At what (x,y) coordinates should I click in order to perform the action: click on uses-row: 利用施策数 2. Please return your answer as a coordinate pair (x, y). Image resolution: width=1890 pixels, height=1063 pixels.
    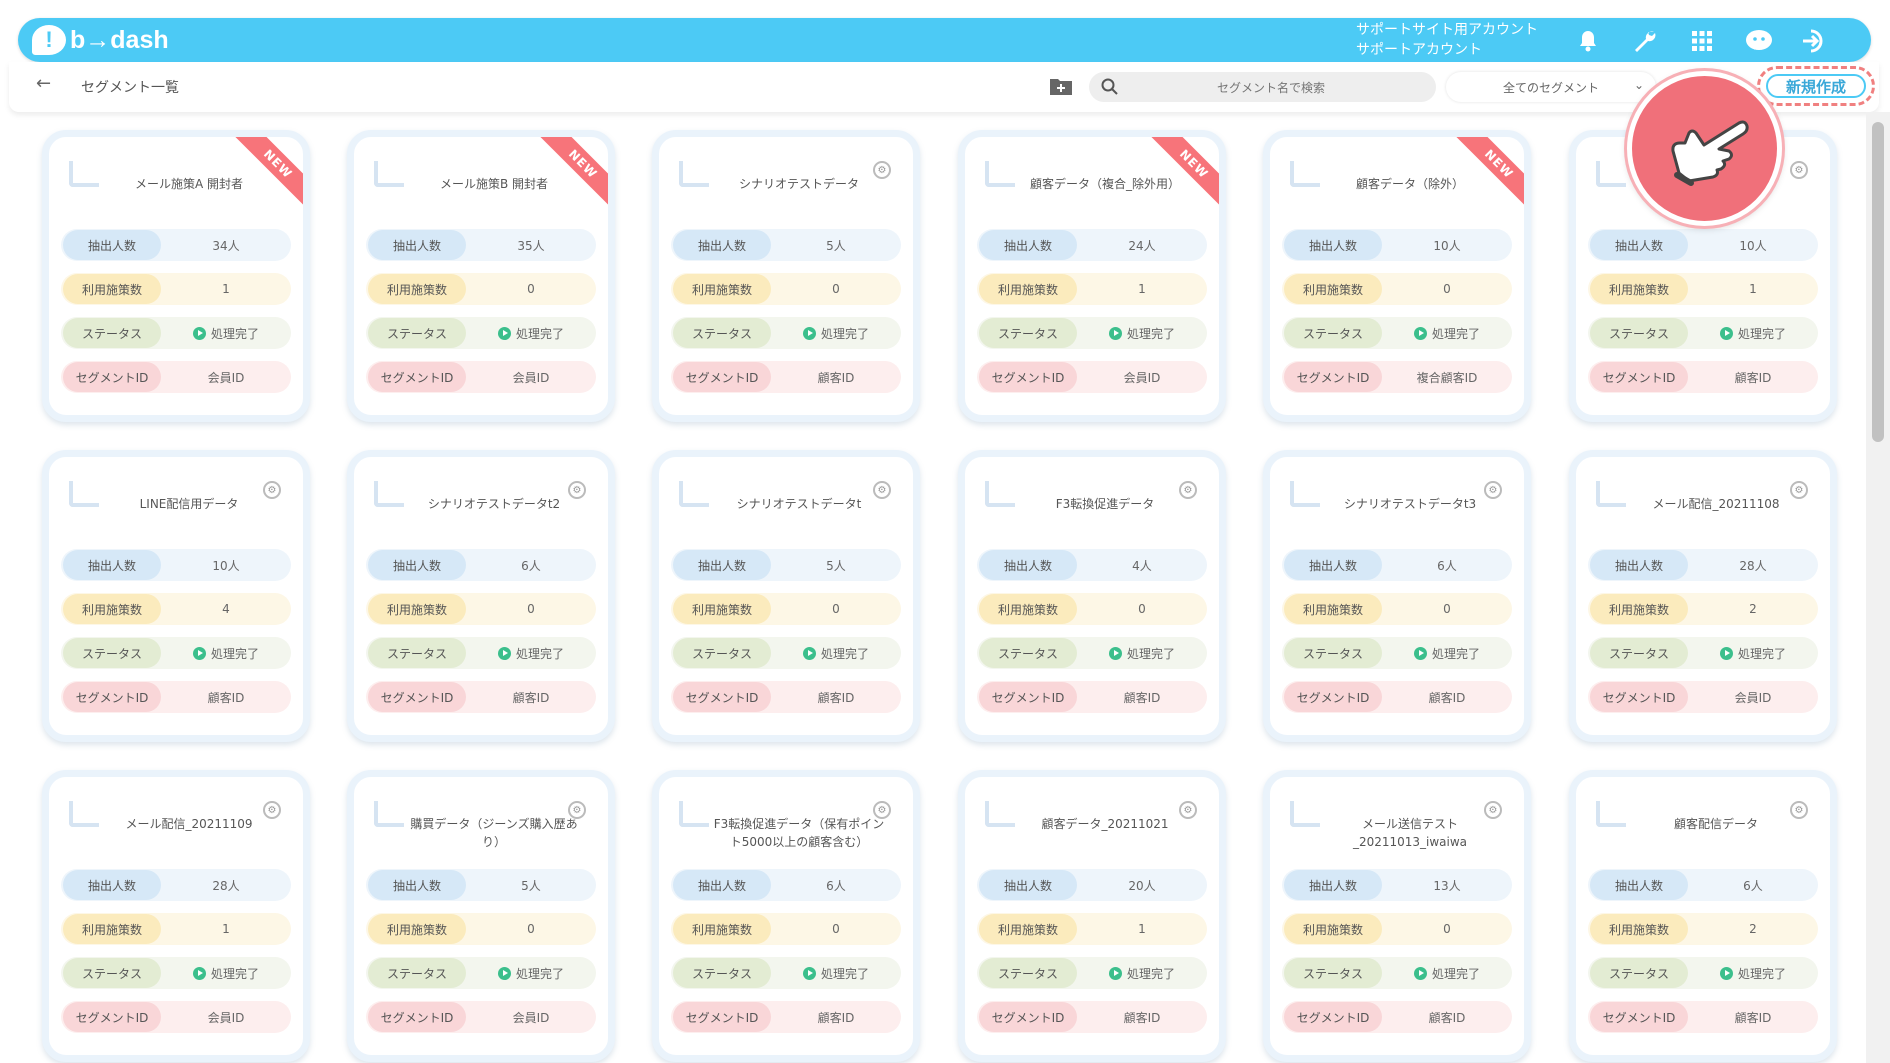
    Looking at the image, I should click on (1703, 929).